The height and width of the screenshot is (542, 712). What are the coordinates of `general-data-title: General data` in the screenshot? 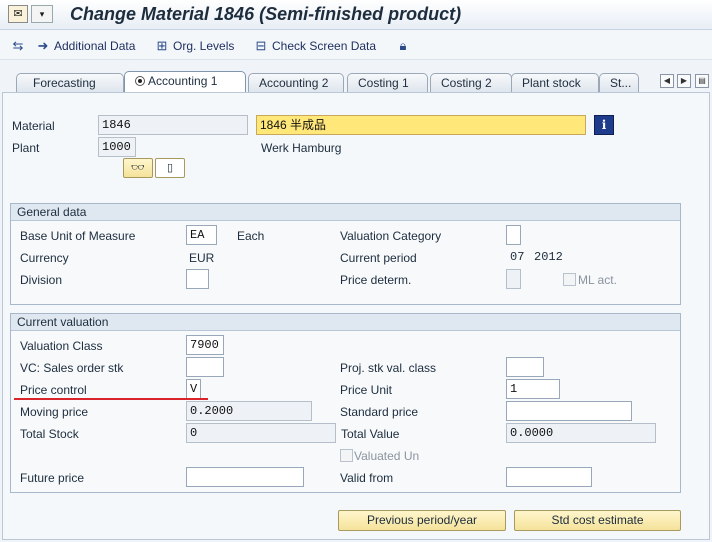 It's located at (345, 212).